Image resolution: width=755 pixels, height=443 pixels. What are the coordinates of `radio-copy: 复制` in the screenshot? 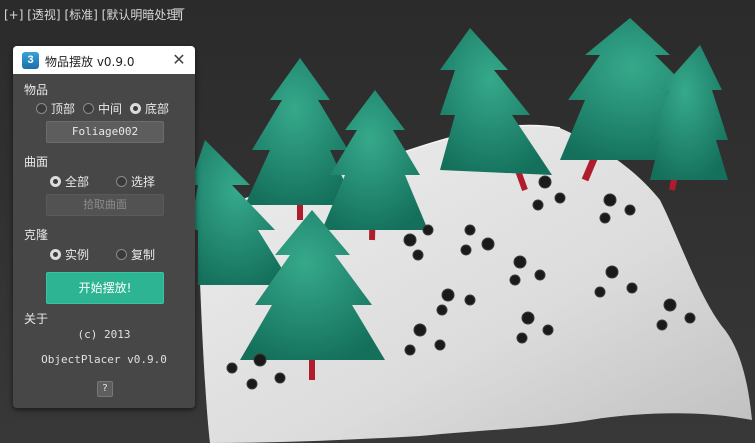 It's located at (135, 254).